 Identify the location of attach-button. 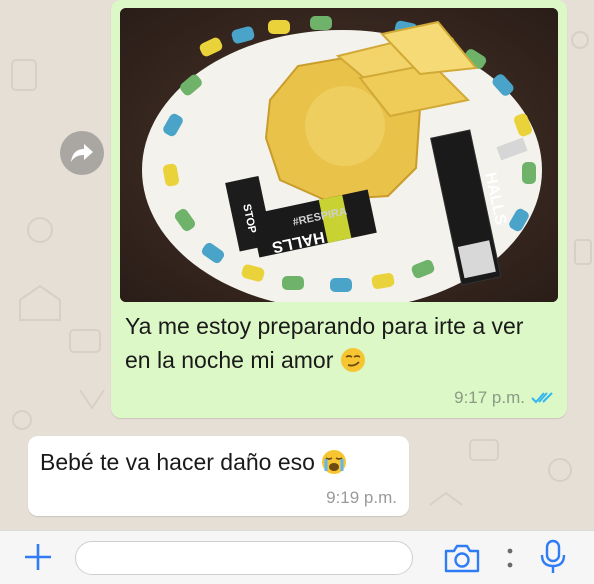
(38, 557).